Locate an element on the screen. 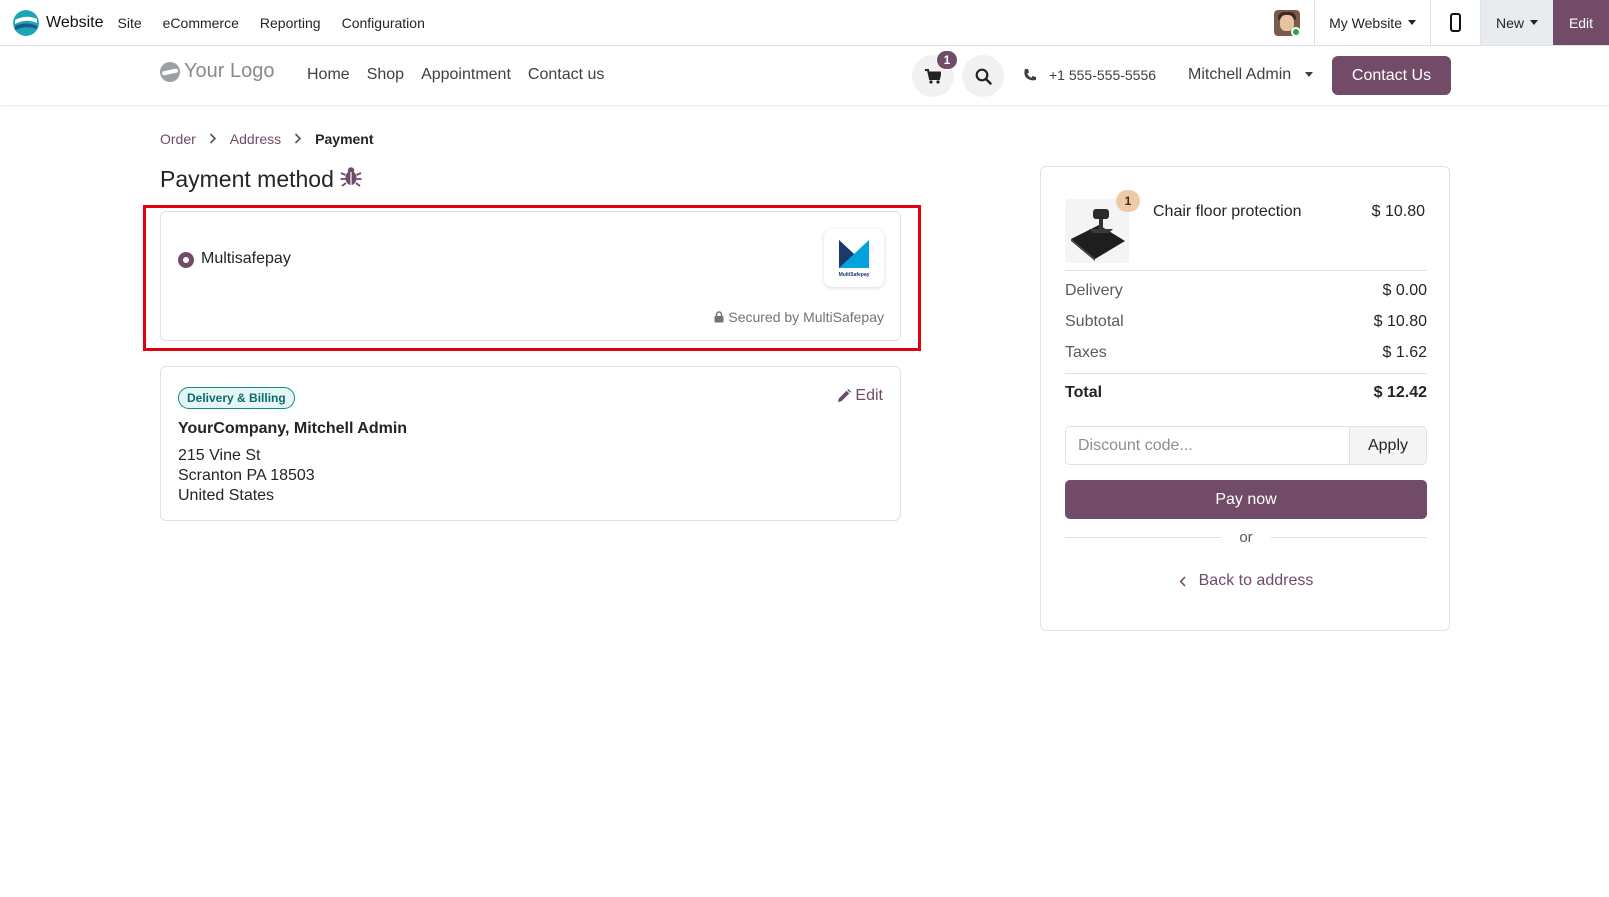  subtotal-label: Subtotal is located at coordinates (1094, 321).